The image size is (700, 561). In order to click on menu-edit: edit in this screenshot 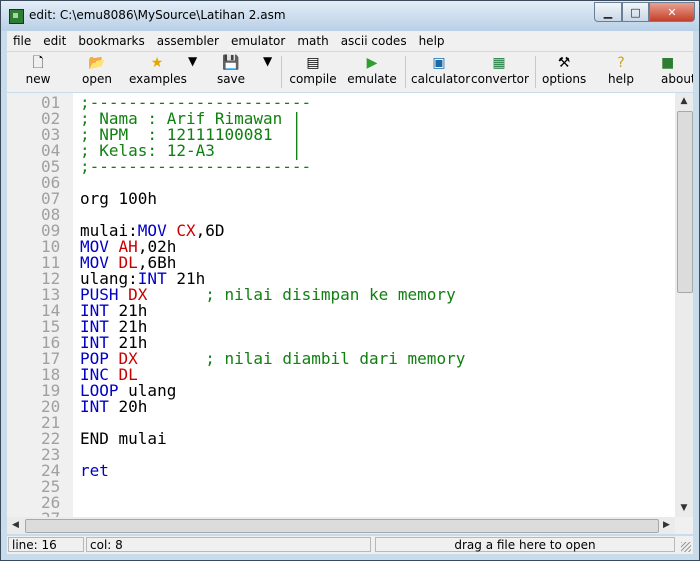, I will do `click(54, 41)`.